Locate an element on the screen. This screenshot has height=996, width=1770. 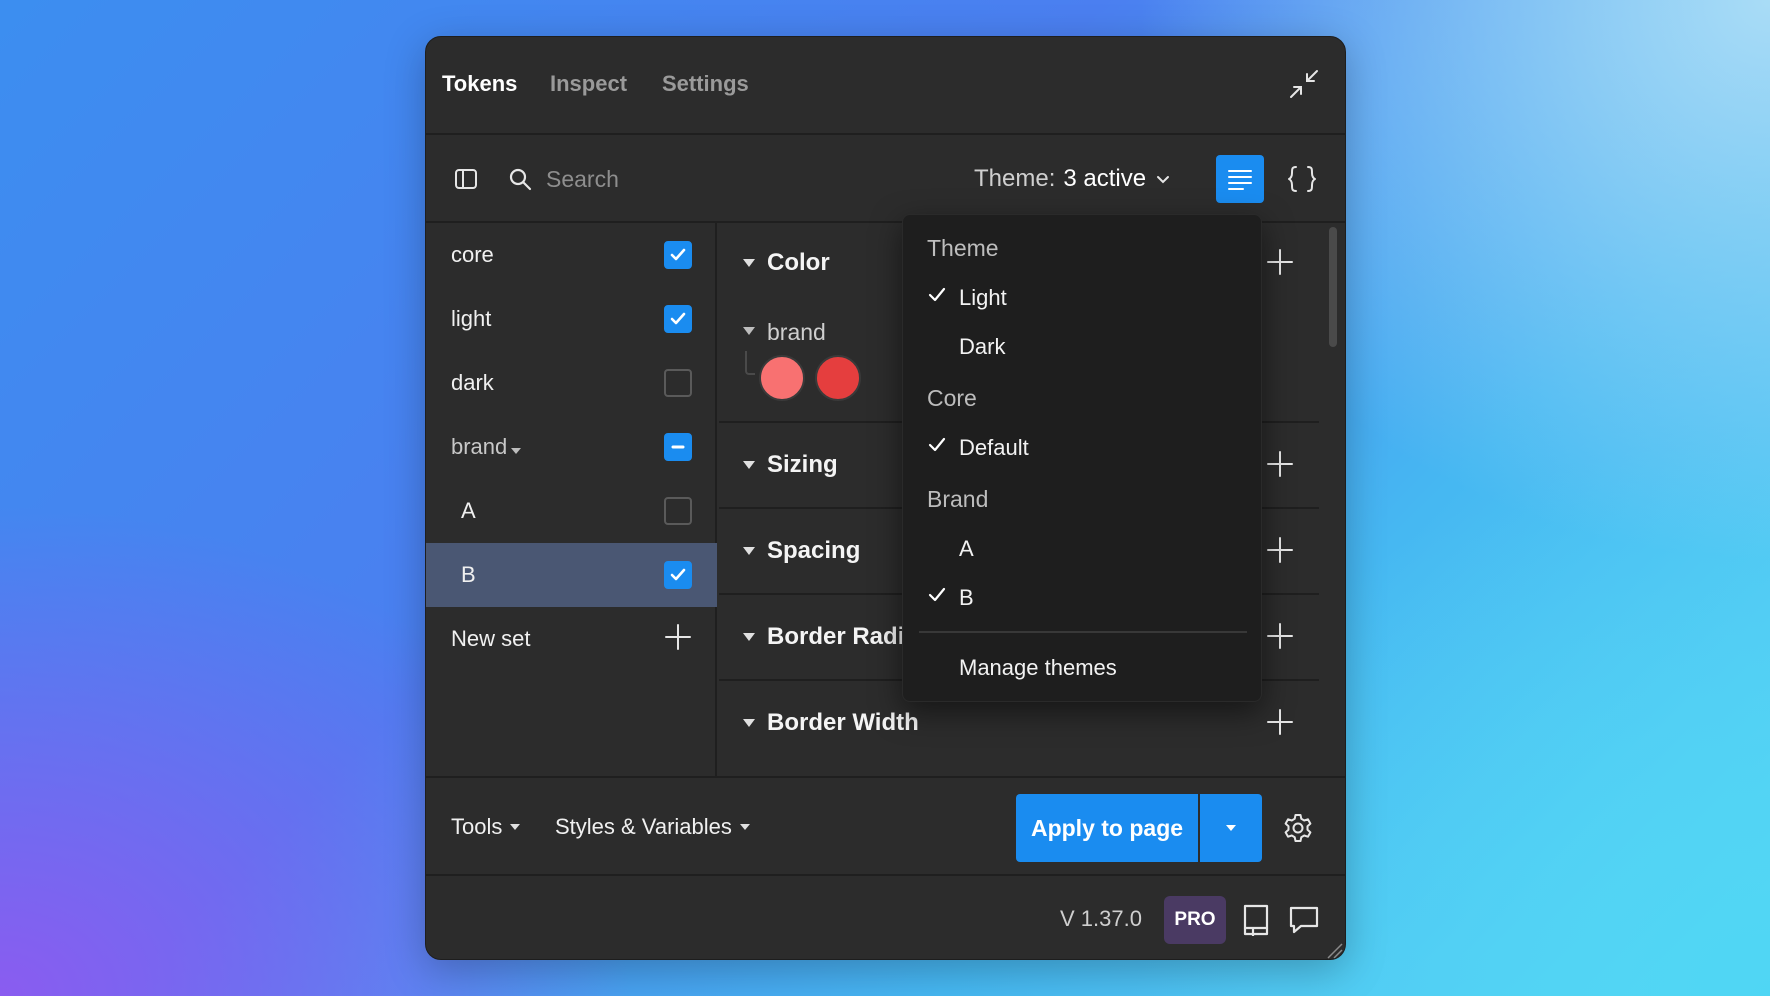
set-folder-brand: brand is located at coordinates (571, 447).